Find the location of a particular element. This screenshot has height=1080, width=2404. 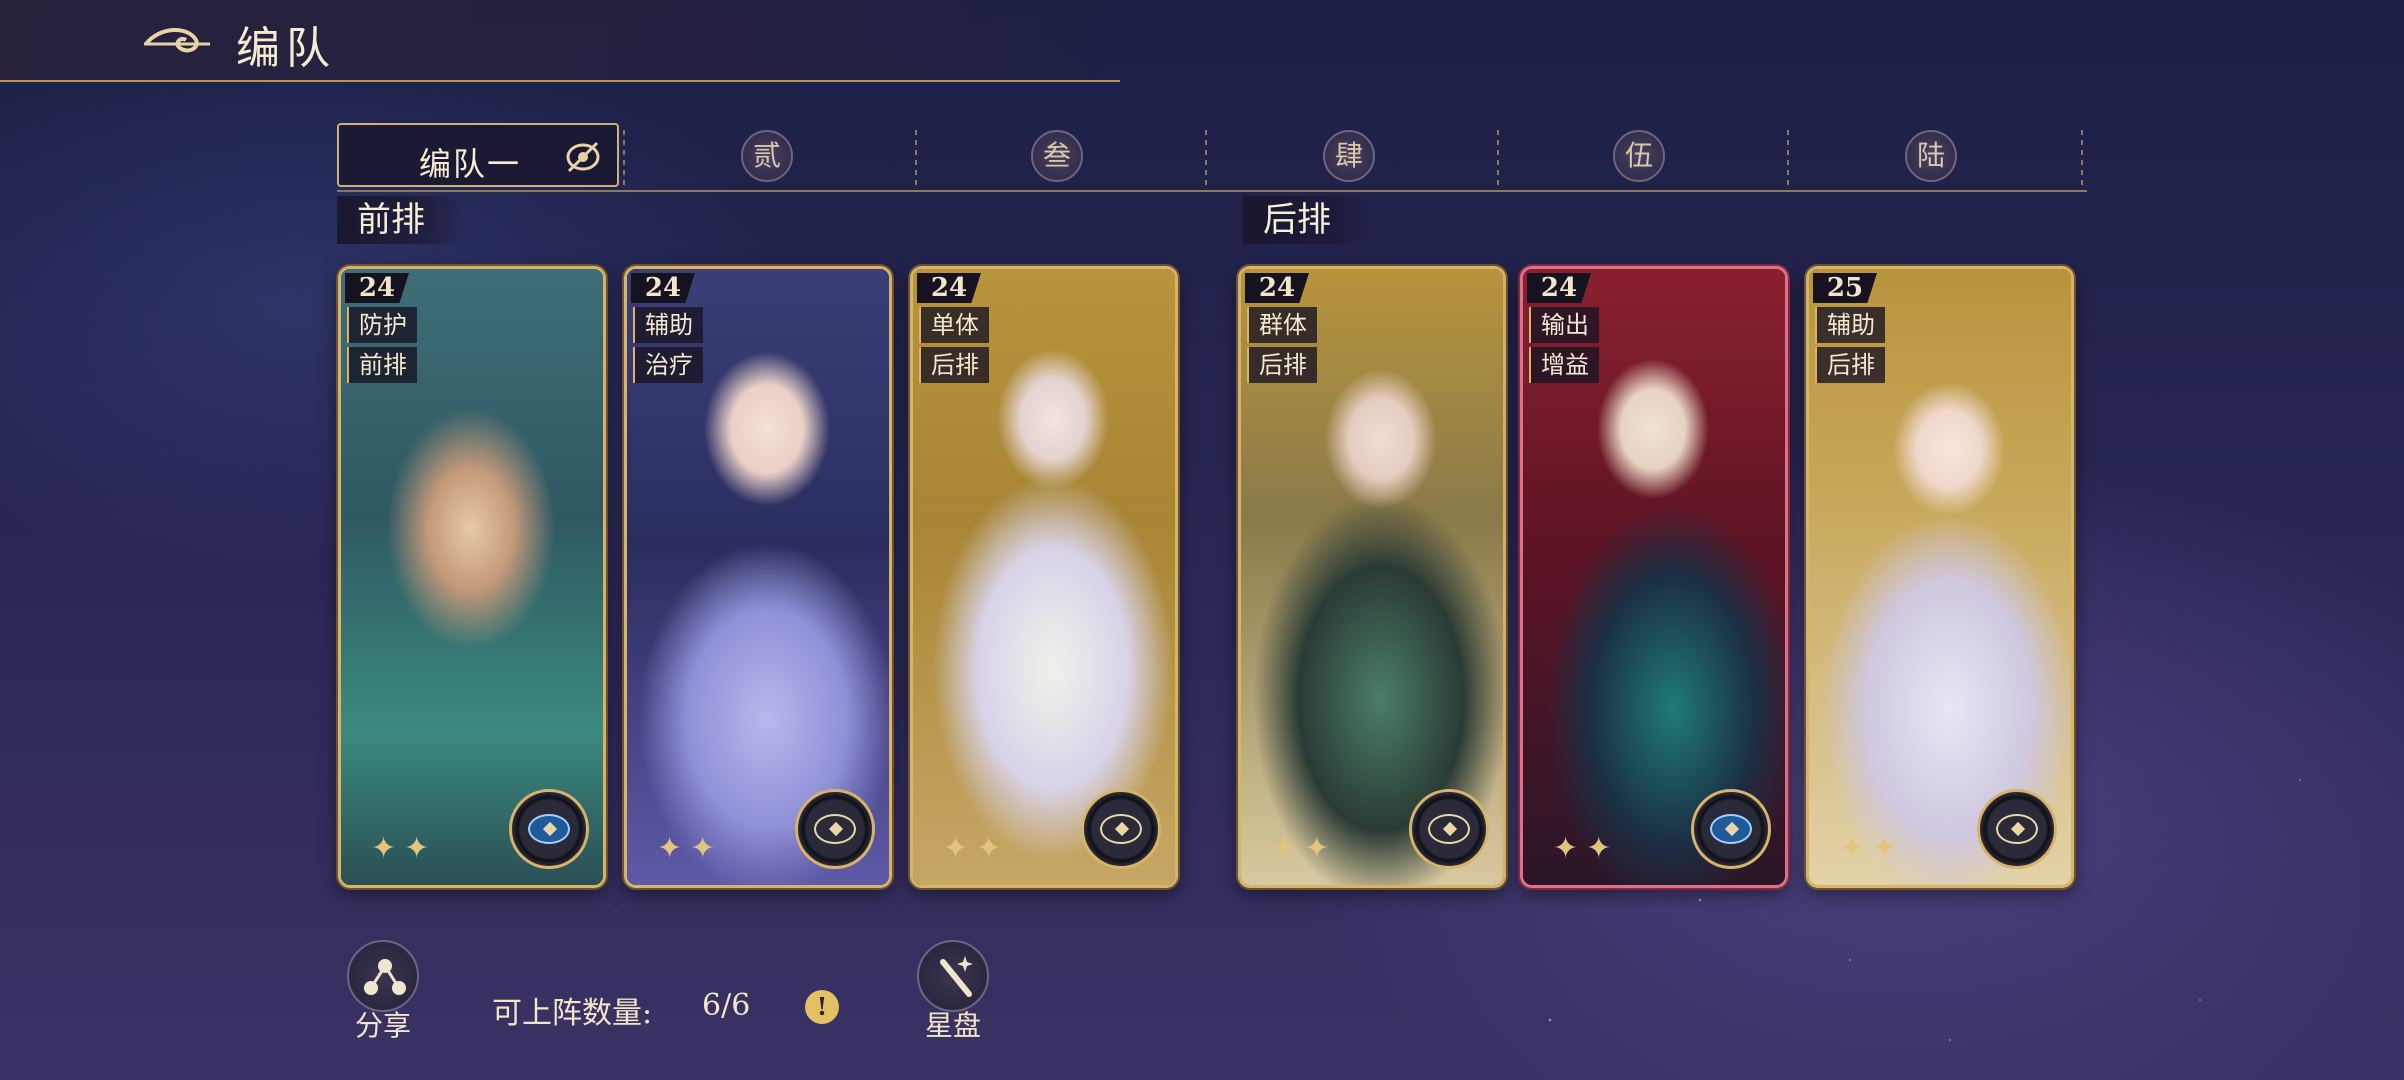

back-row-label: 后排 is located at coordinates (1307, 220).